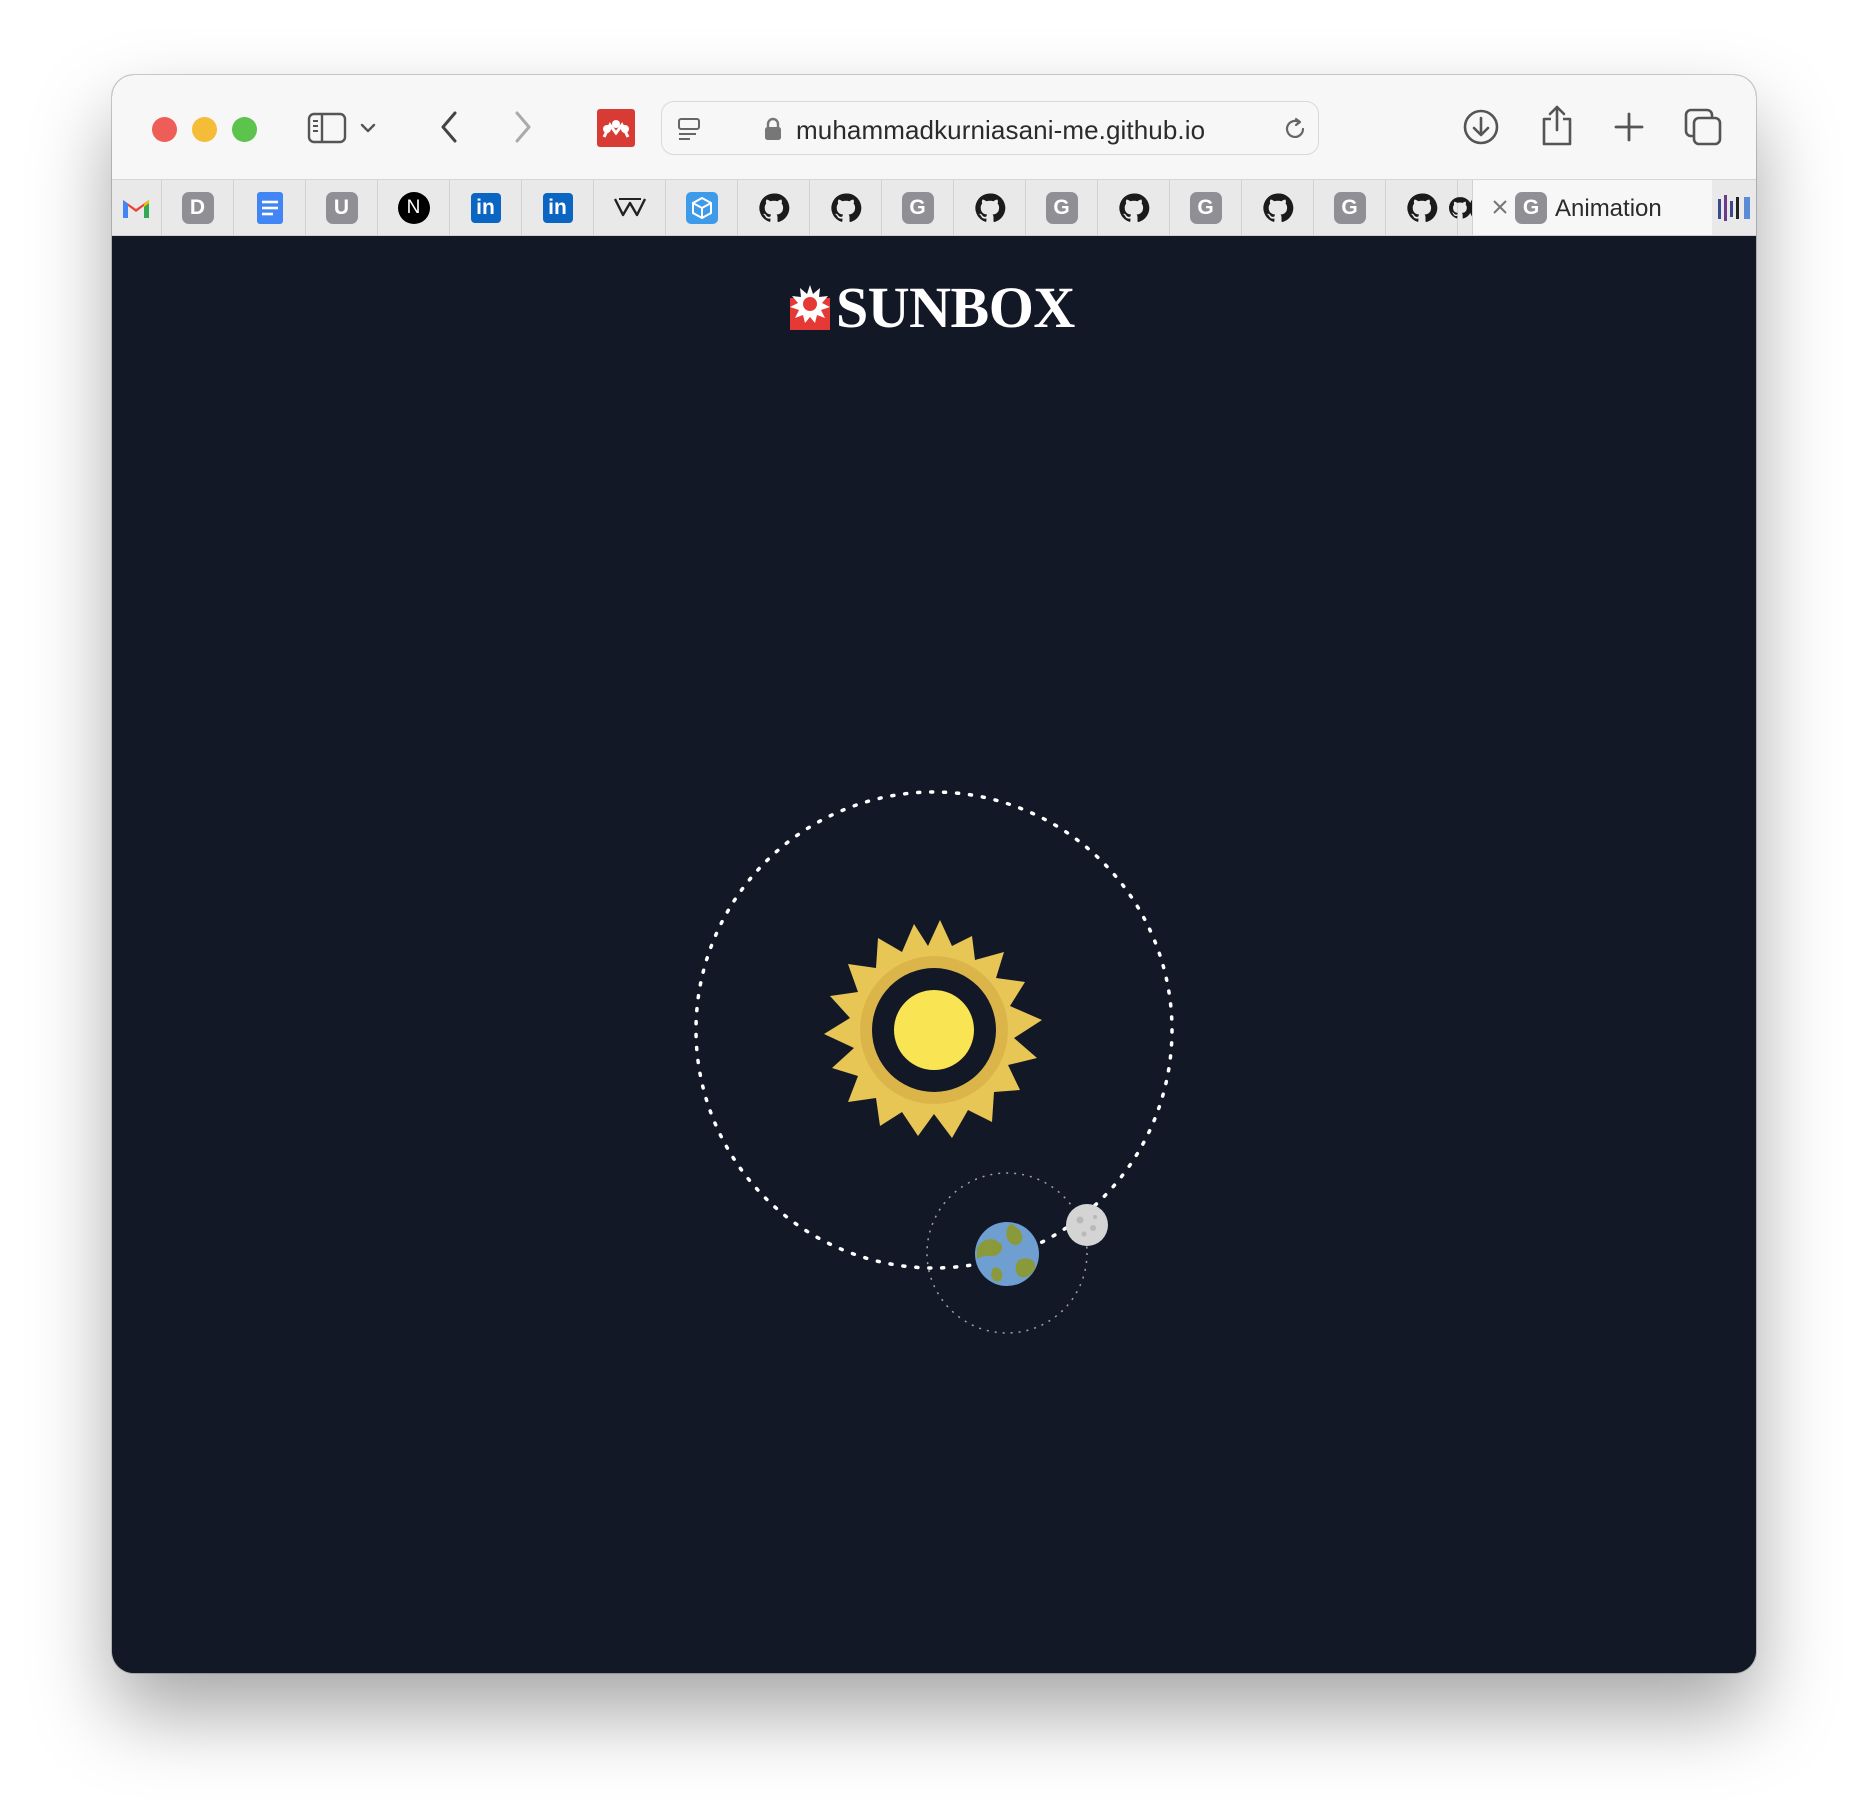  Describe the element at coordinates (1703, 127) in the screenshot. I see `tab-overview-icon` at that location.